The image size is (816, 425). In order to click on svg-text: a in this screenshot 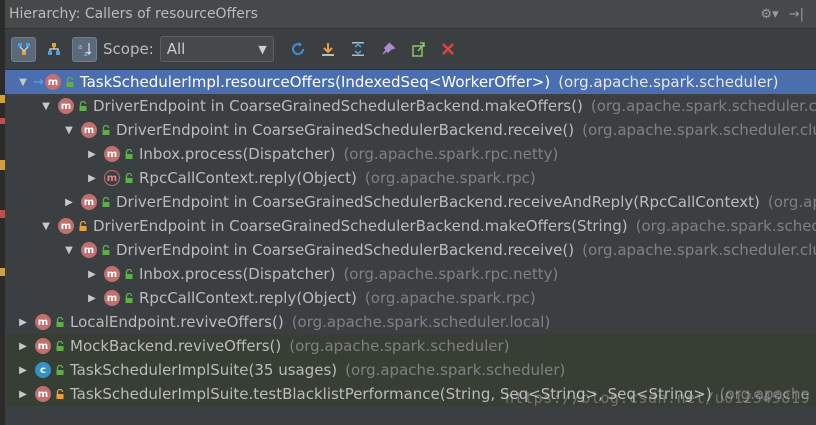, I will do `click(80, 47)`.